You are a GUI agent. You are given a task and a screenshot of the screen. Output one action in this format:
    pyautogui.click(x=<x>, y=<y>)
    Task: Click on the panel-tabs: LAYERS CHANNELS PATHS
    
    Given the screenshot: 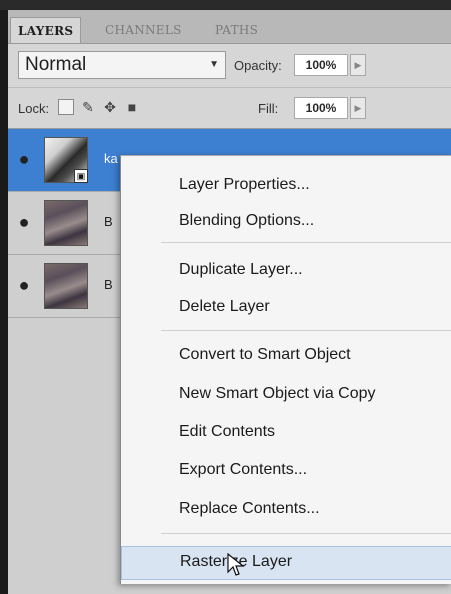 What is the action you would take?
    pyautogui.click(x=229, y=27)
    